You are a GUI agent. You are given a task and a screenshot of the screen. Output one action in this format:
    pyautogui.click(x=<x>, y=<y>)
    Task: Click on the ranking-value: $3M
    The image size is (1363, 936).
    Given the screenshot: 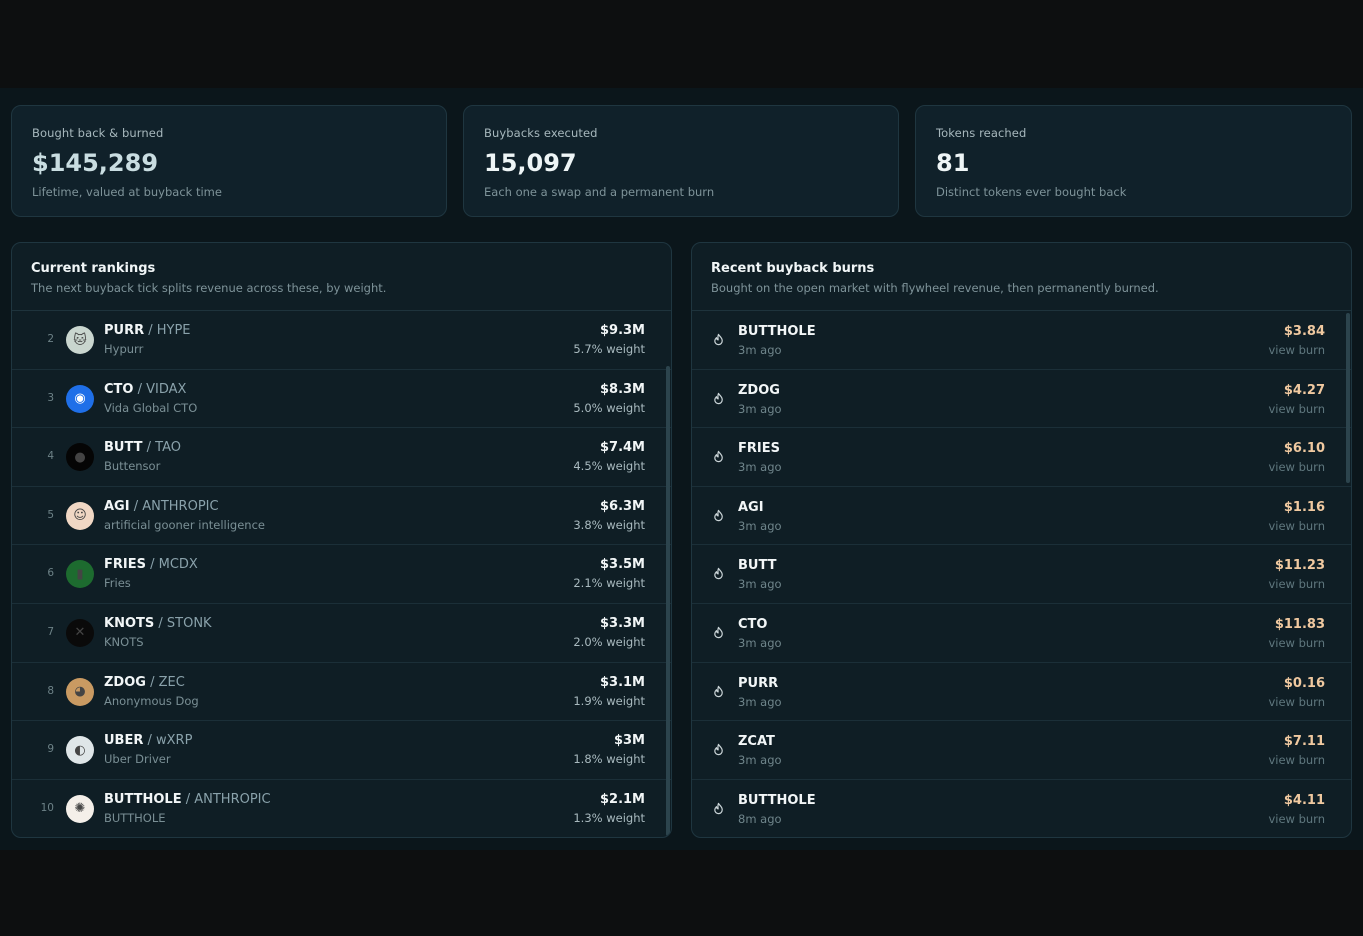 What is the action you would take?
    pyautogui.click(x=629, y=741)
    